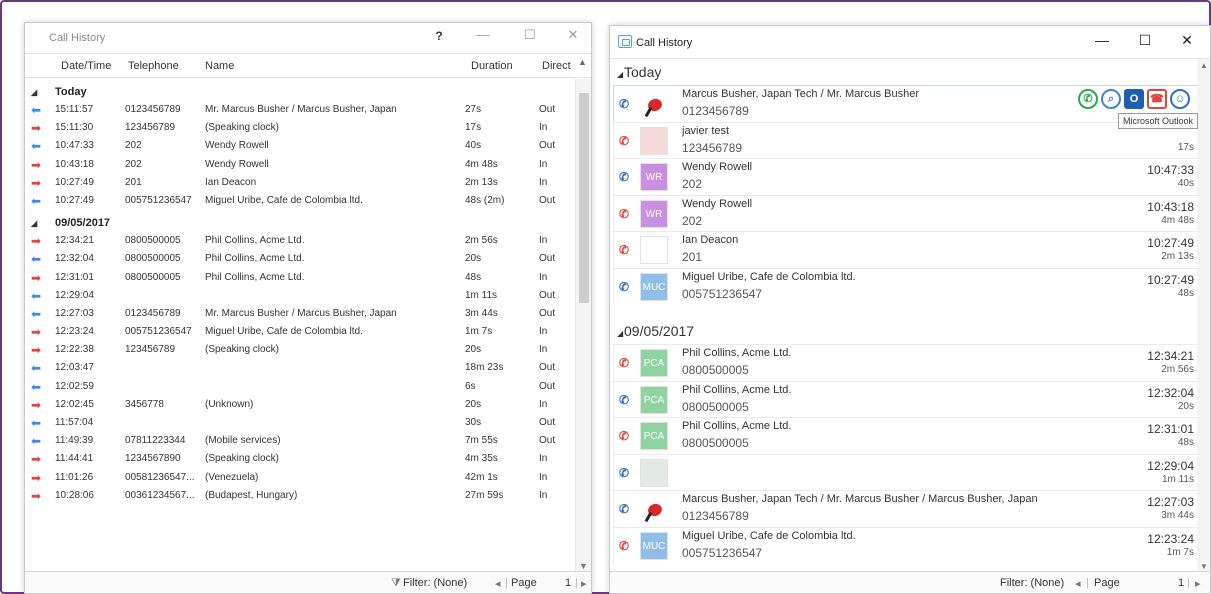  Describe the element at coordinates (905, 176) in the screenshot. I see `call-card: ✆ WR Wendy Rowell 202 10:47:33 40s` at that location.